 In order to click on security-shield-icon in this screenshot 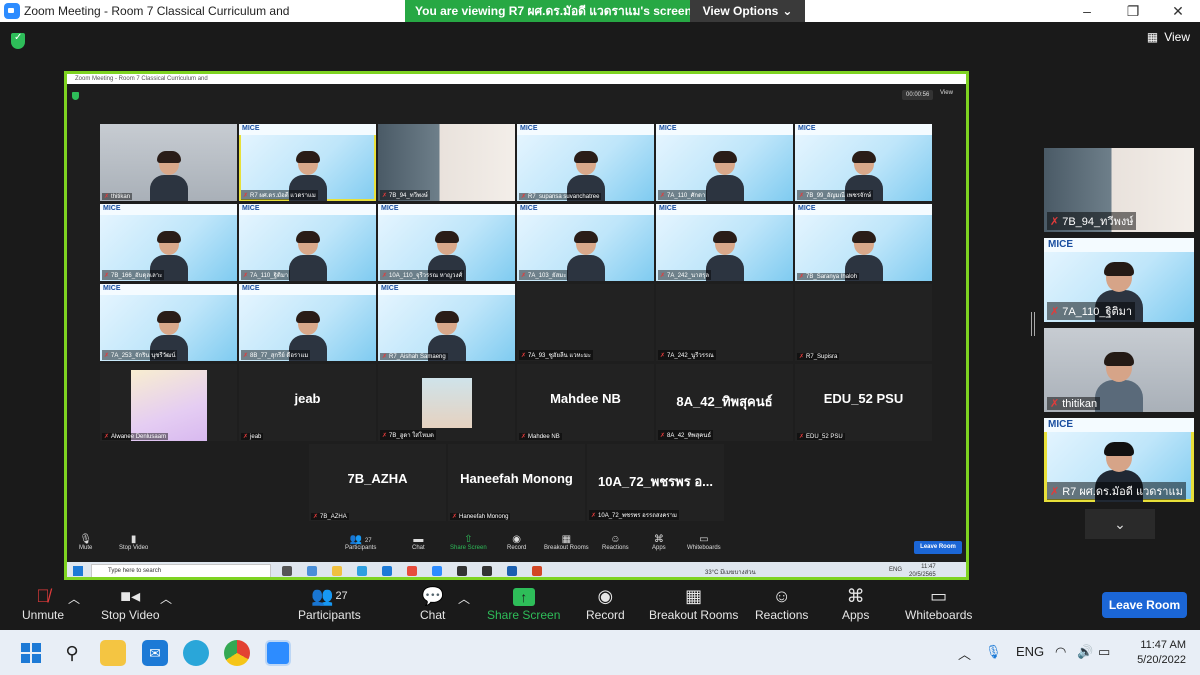, I will do `click(18, 40)`.